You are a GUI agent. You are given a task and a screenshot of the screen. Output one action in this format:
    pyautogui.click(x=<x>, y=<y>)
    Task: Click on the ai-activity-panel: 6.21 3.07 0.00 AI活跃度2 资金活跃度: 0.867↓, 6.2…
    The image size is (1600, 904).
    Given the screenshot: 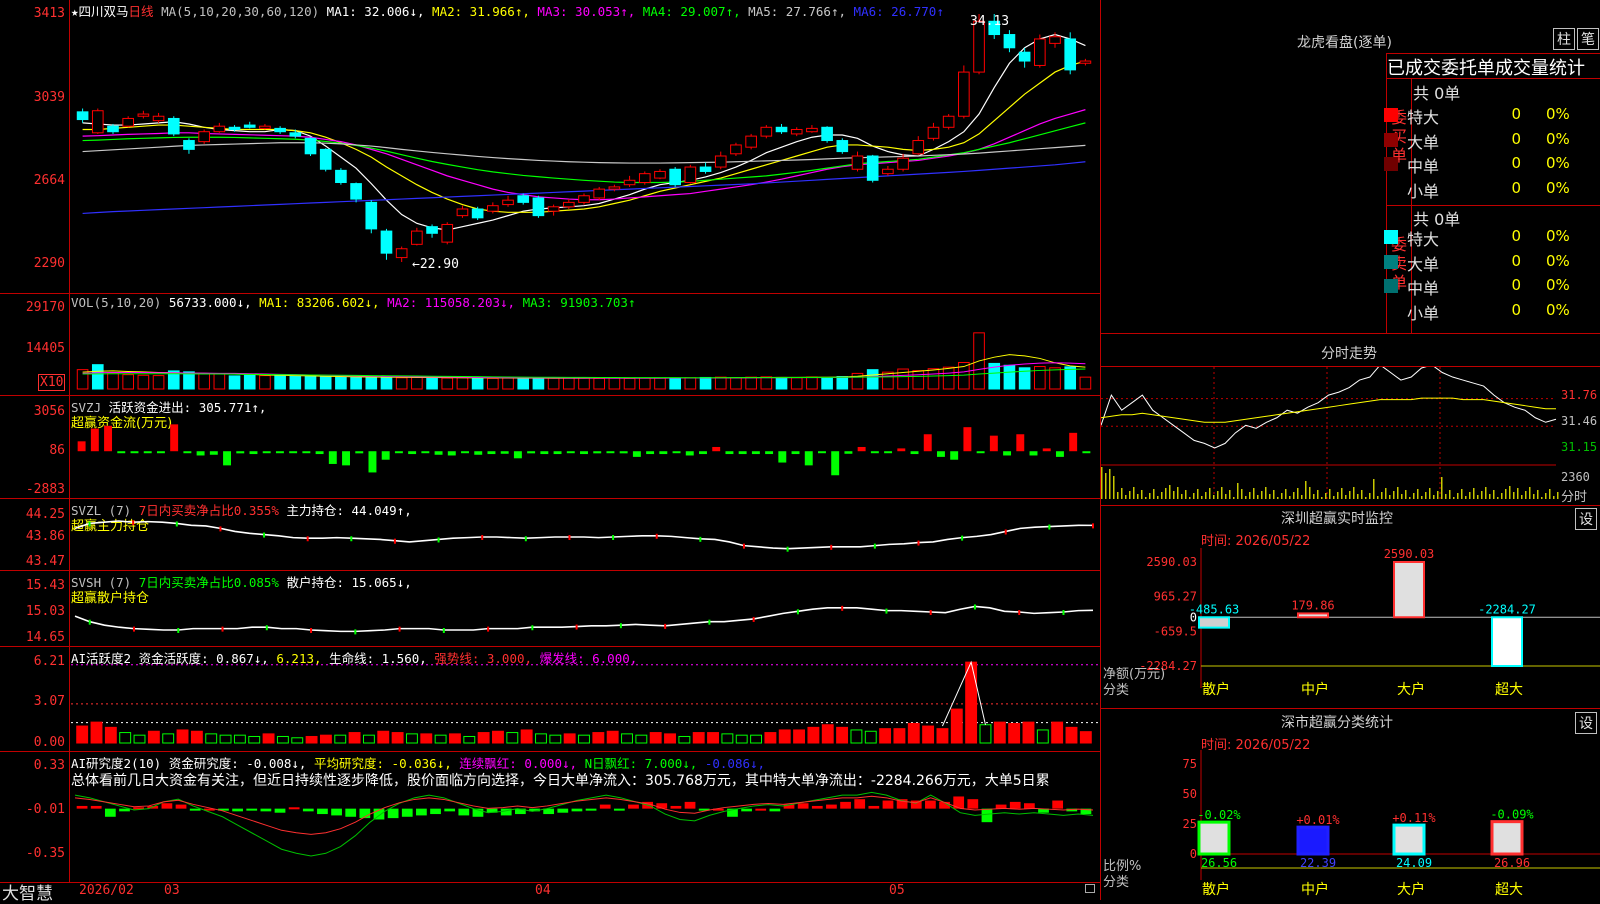 What is the action you would take?
    pyautogui.click(x=550, y=699)
    